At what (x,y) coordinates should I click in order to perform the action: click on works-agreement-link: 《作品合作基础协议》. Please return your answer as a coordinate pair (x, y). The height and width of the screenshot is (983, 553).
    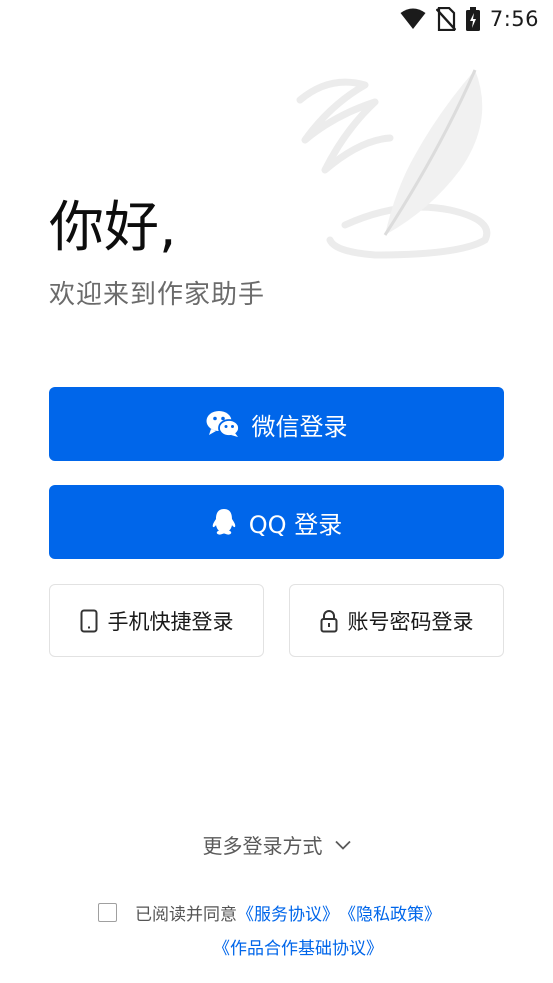
    Looking at the image, I should click on (298, 949).